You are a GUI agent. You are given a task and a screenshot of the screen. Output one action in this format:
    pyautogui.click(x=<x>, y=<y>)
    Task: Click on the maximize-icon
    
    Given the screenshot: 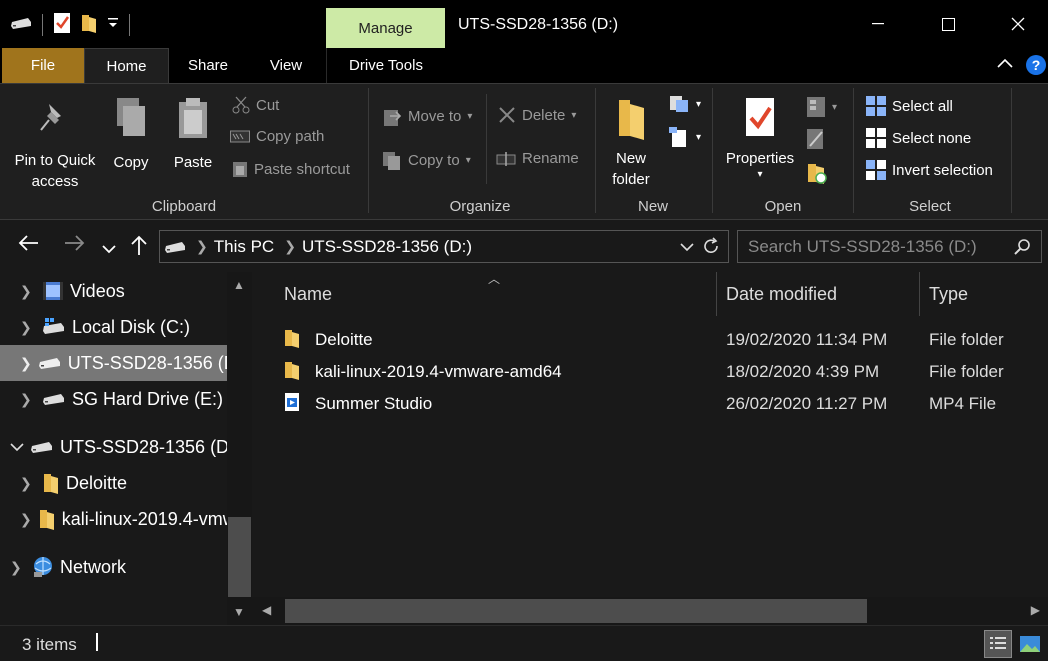 What is the action you would take?
    pyautogui.click(x=948, y=24)
    